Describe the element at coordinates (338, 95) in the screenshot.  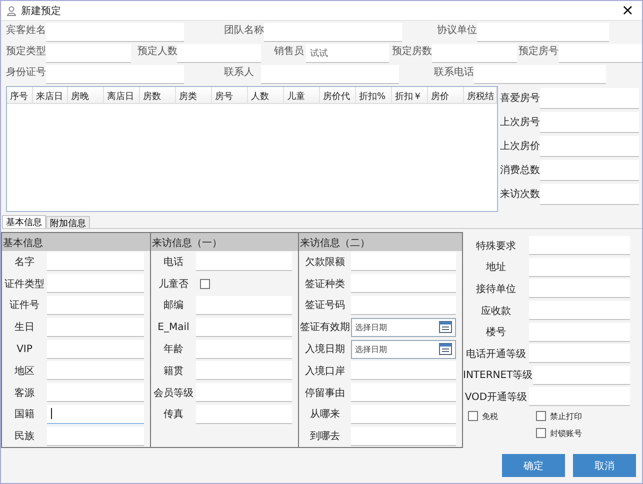
I see `column-header: 房价代` at that location.